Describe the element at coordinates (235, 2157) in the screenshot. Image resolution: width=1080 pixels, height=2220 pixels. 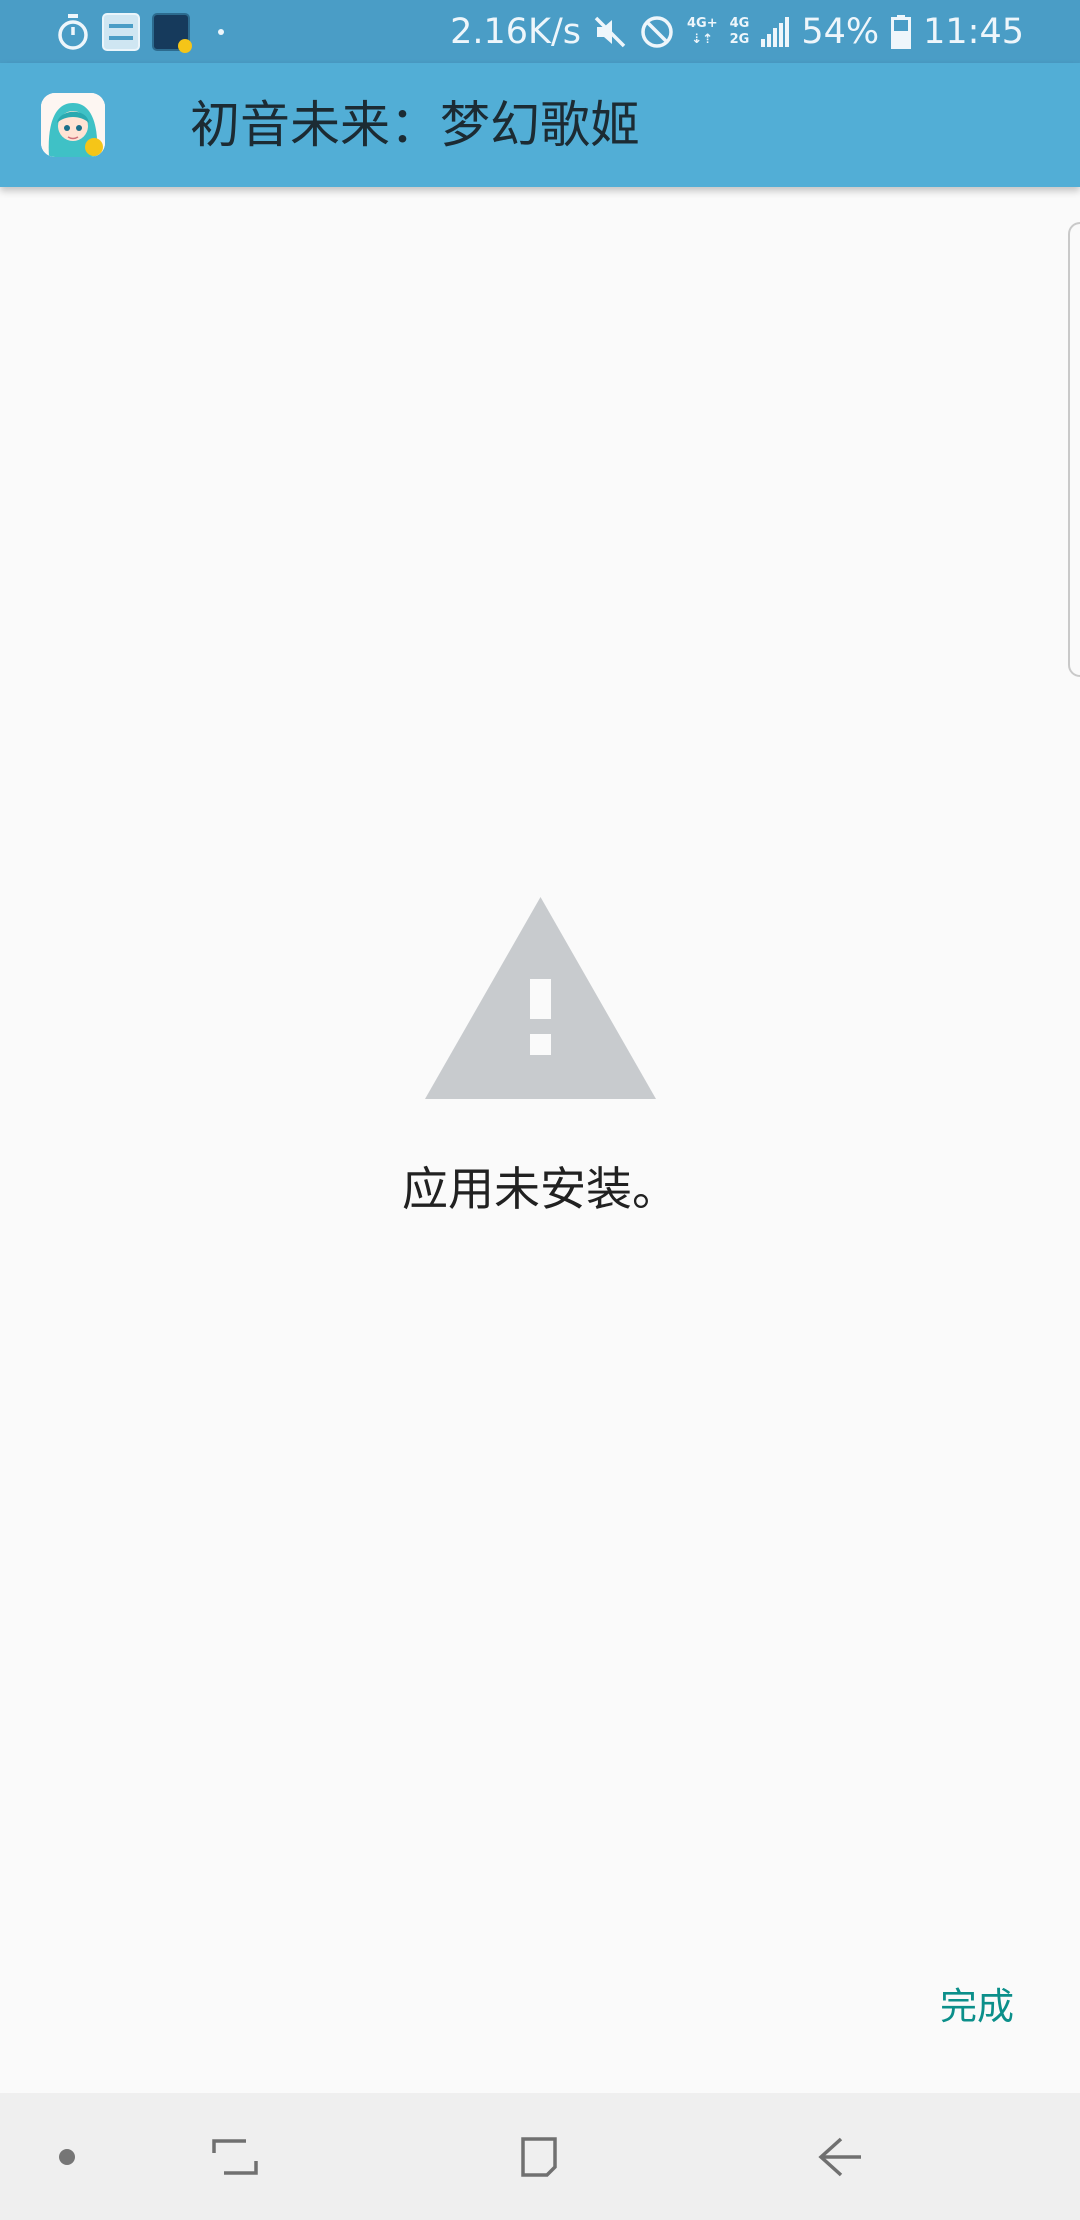
I see `recents-icon` at that location.